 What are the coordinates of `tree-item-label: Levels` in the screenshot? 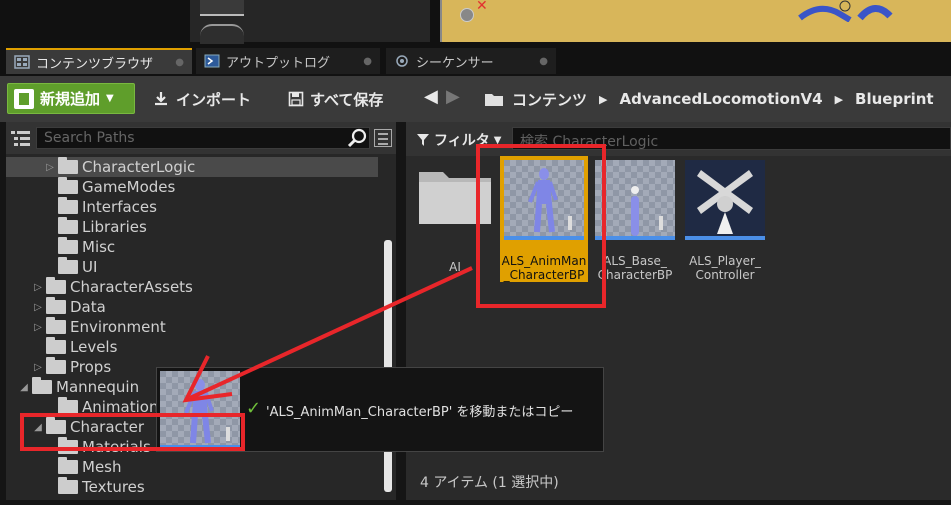 It's located at (94, 347).